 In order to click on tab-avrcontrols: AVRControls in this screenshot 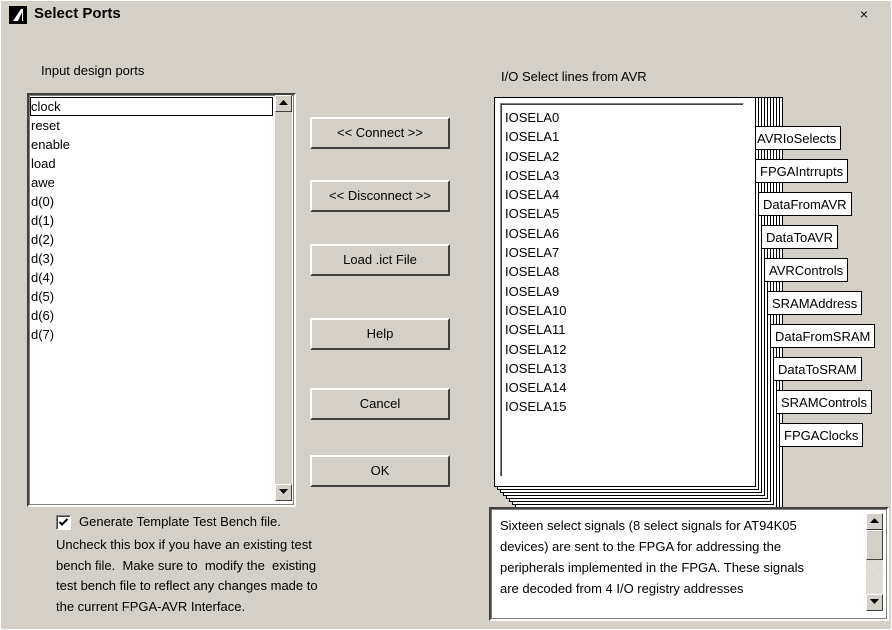, I will do `click(806, 270)`.